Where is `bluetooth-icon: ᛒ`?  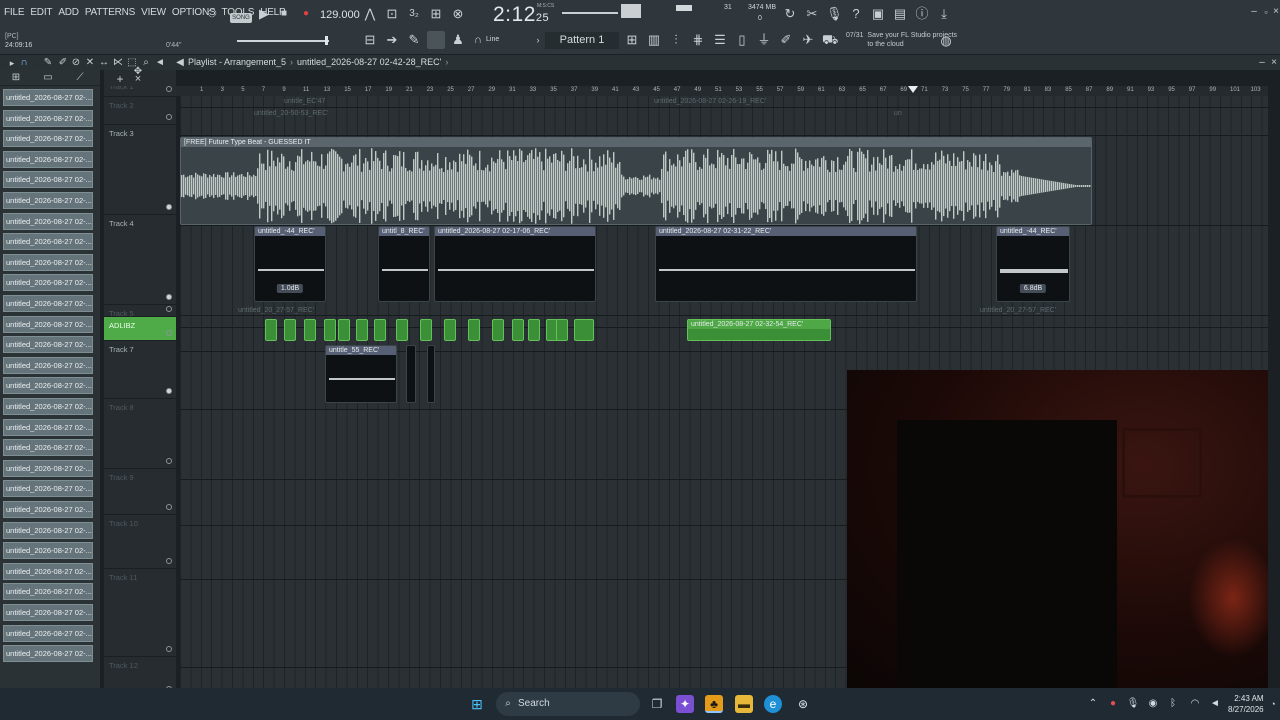 bluetooth-icon: ᛒ is located at coordinates (1173, 704).